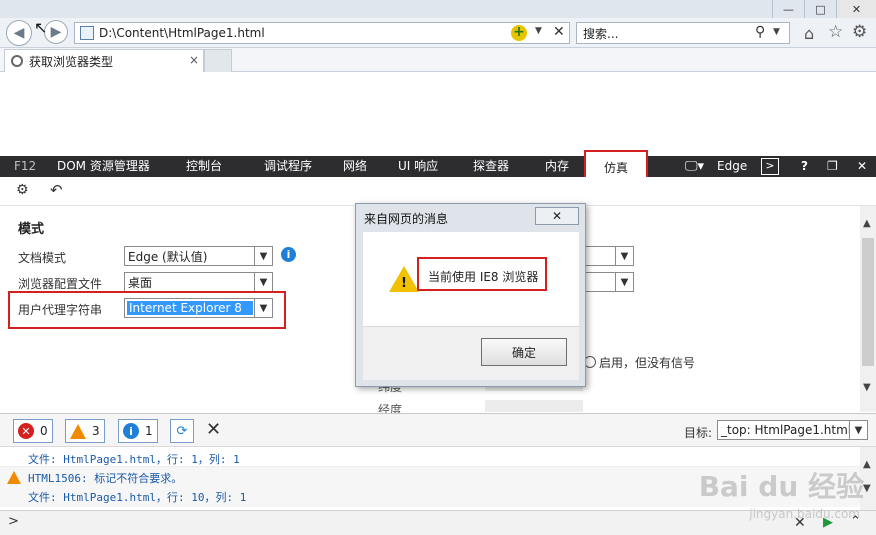 The image size is (876, 535). I want to click on list-item: 文件: HtmlPage1.html，行: 1，列: 1, so click(430, 457).